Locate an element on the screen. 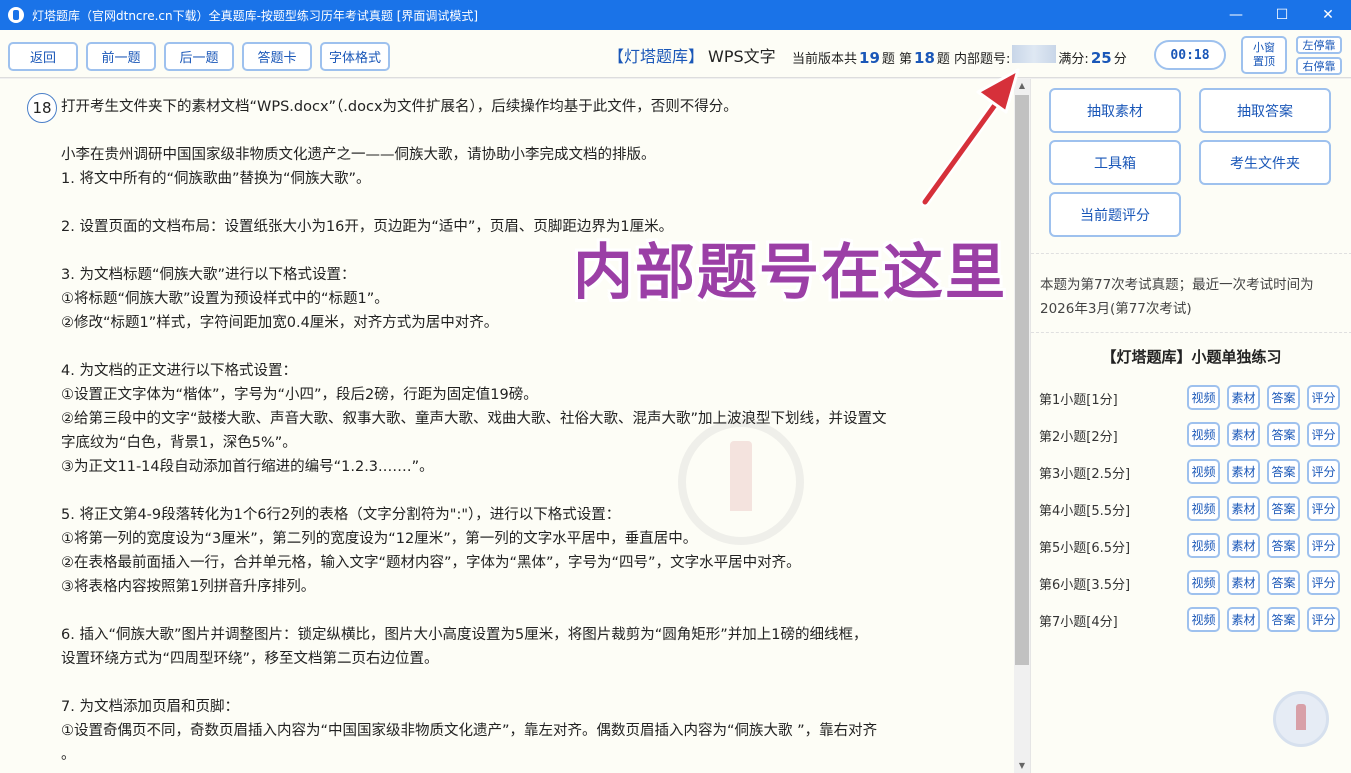  score-label: 满分: is located at coordinates (1073, 59).